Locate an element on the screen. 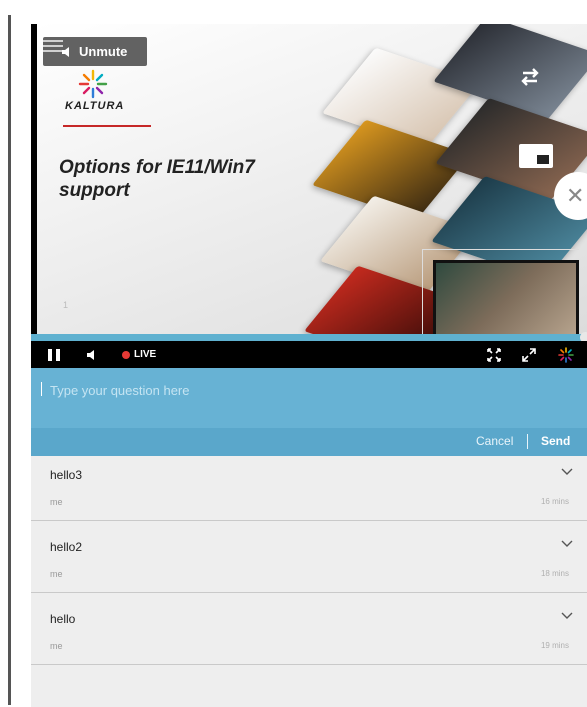 Image resolution: width=587 pixels, height=707 pixels. pip-video is located at coordinates (506, 297).